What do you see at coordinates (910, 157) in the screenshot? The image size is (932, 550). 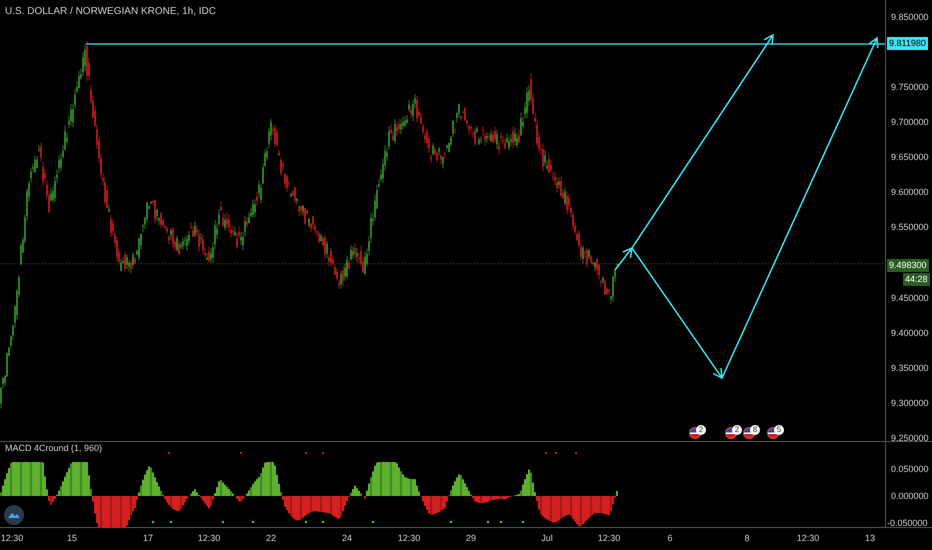 I see `price-label: 9.650000` at bounding box center [910, 157].